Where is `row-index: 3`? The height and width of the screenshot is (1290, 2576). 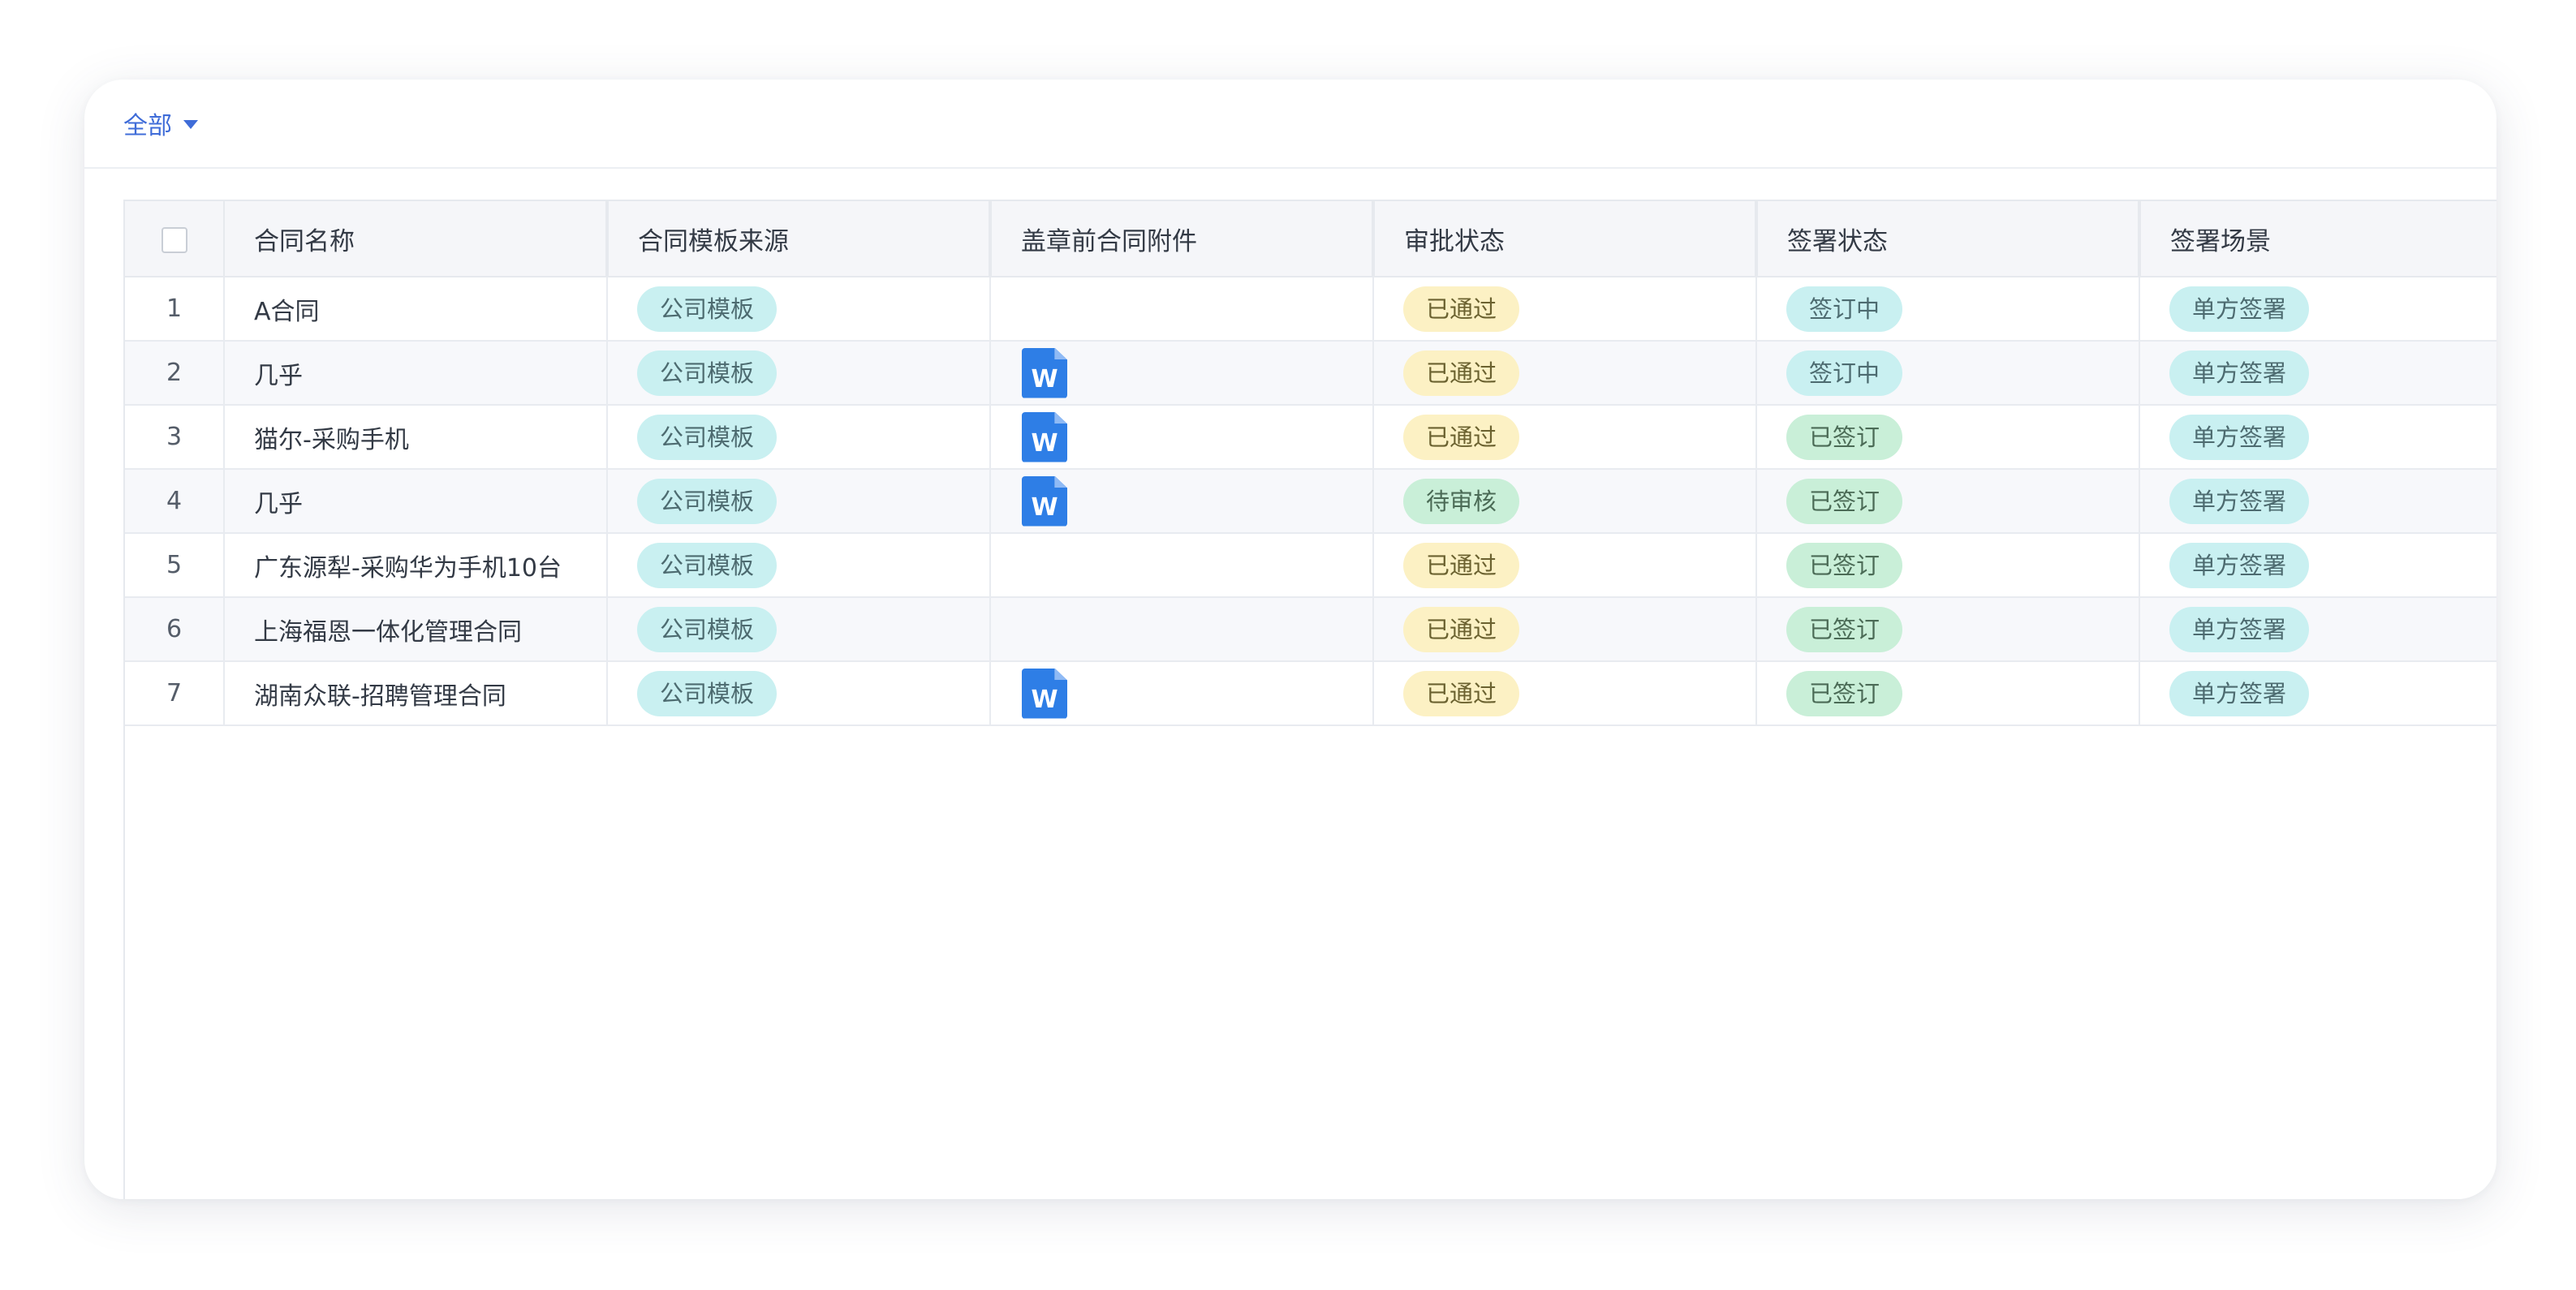
row-index: 3 is located at coordinates (175, 437).